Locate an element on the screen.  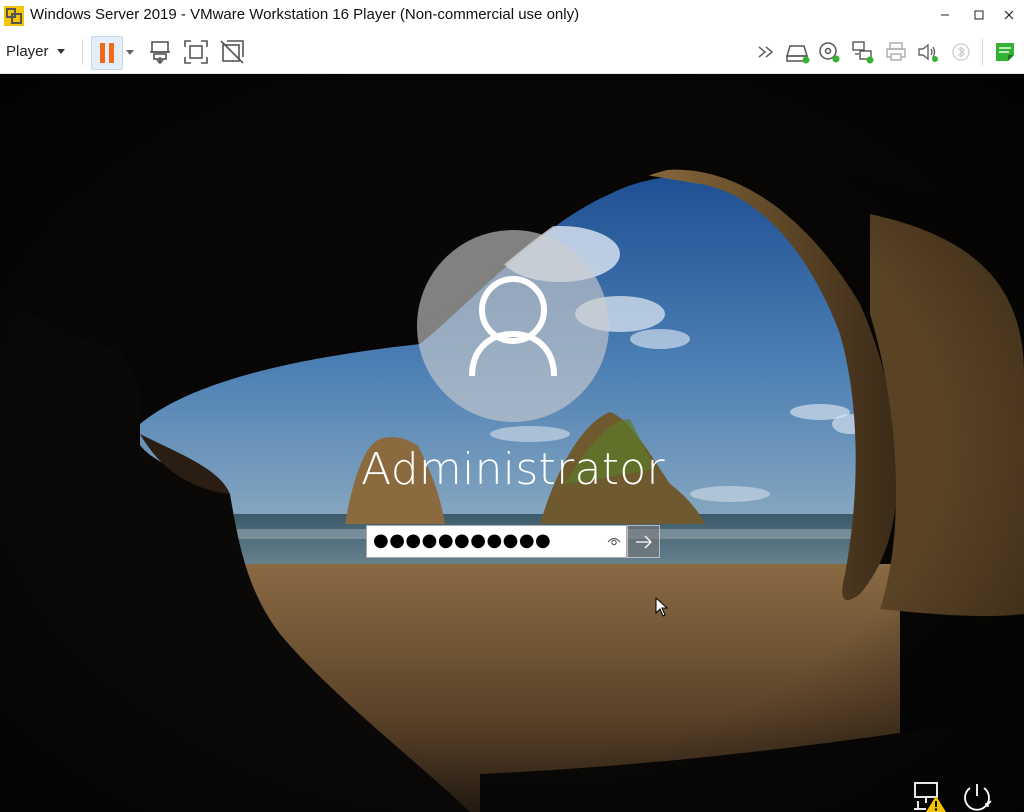
player-menu-button: Player is located at coordinates (35, 51).